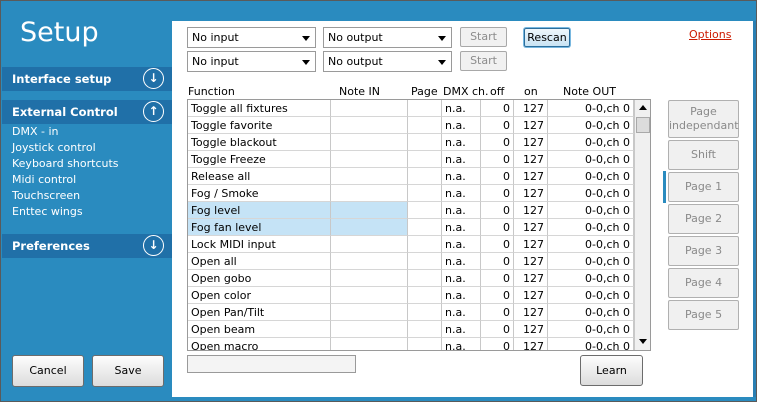  Describe the element at coordinates (128, 371) in the screenshot. I see `save-button: Save` at that location.